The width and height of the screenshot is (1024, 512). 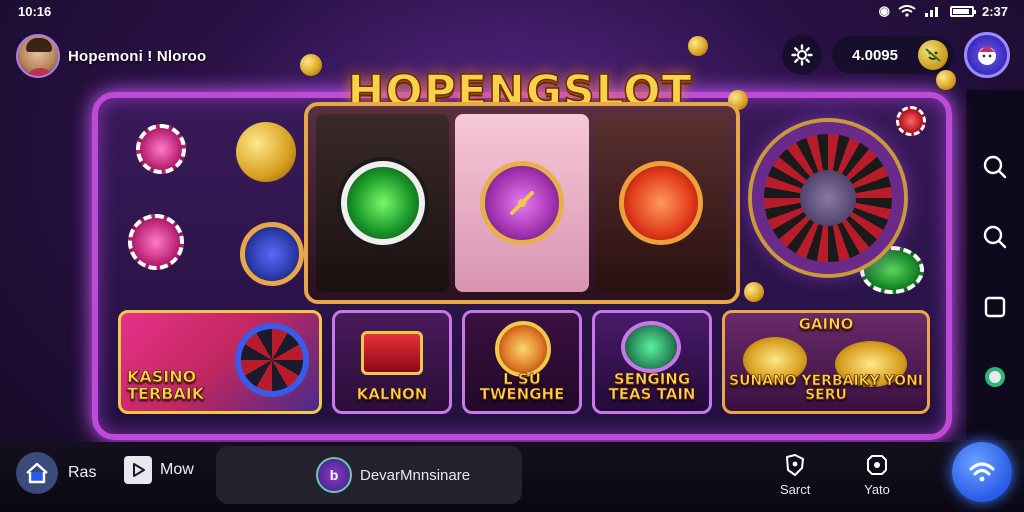 I want to click on center-label: DevarMnnsinare, so click(x=415, y=475).